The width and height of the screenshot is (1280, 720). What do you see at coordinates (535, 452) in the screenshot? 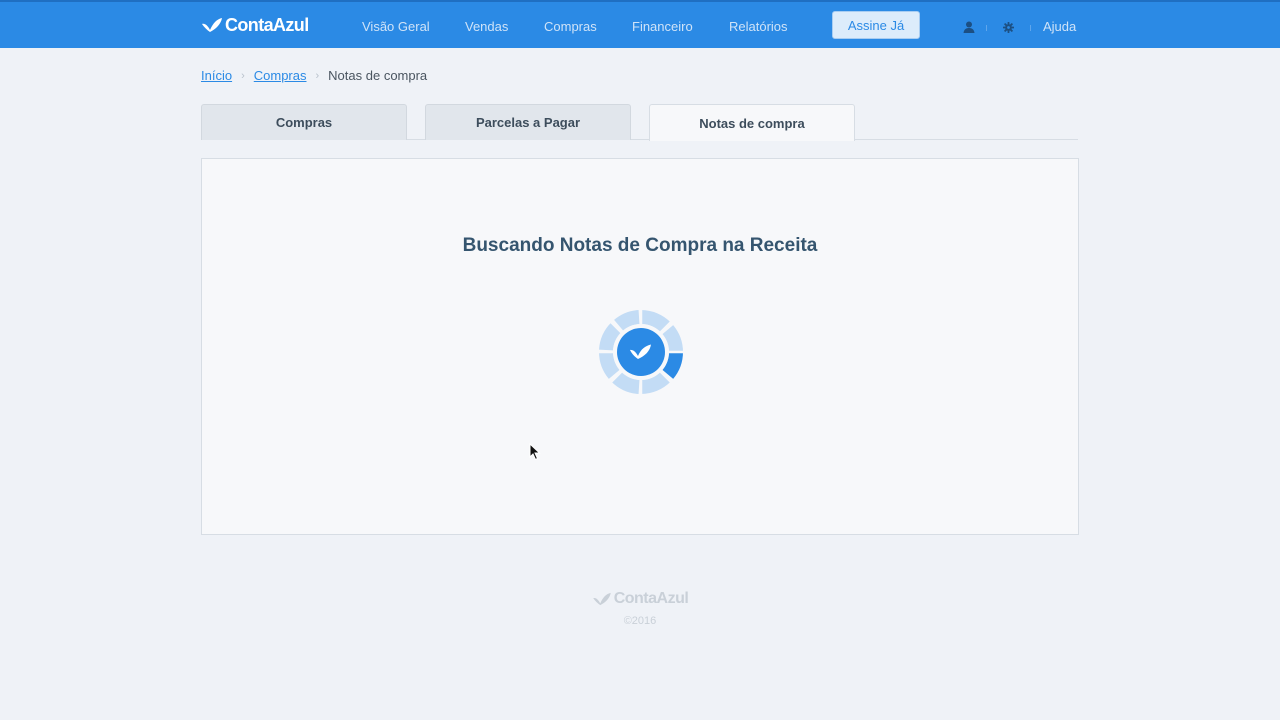
I see `mouse-cursor-icon` at bounding box center [535, 452].